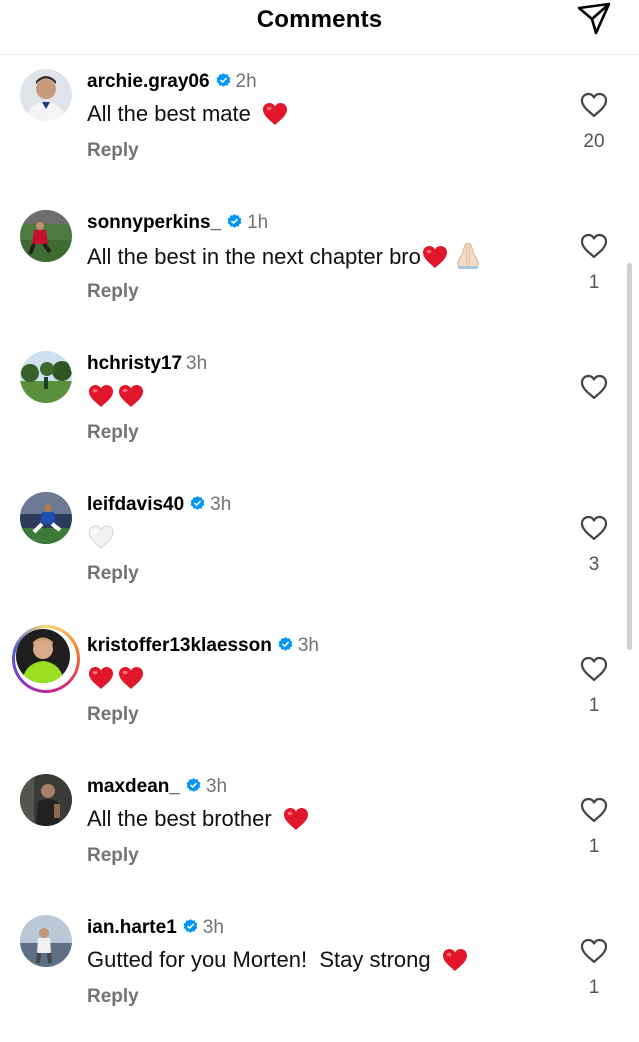 The width and height of the screenshot is (639, 1042). What do you see at coordinates (319, 19) in the screenshot?
I see `page-title: Comments` at bounding box center [319, 19].